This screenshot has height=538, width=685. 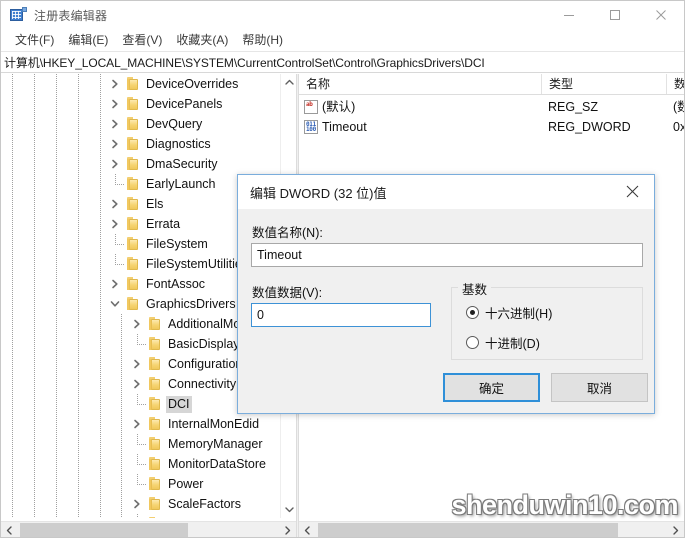 What do you see at coordinates (342, 40) in the screenshot?
I see `menu-bar: 文件(F) 编辑(E) 查看(V) 收藏夹(A) 帮助(H)` at bounding box center [342, 40].